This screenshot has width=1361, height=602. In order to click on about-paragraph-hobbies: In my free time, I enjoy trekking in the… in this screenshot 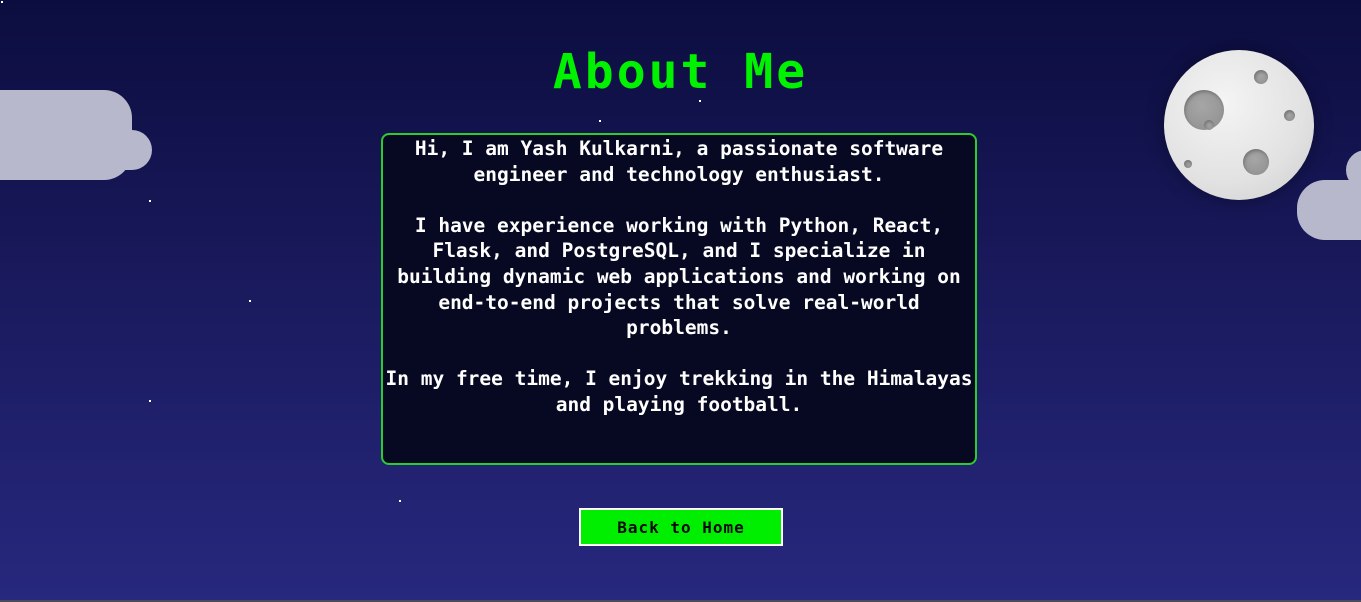, I will do `click(679, 391)`.